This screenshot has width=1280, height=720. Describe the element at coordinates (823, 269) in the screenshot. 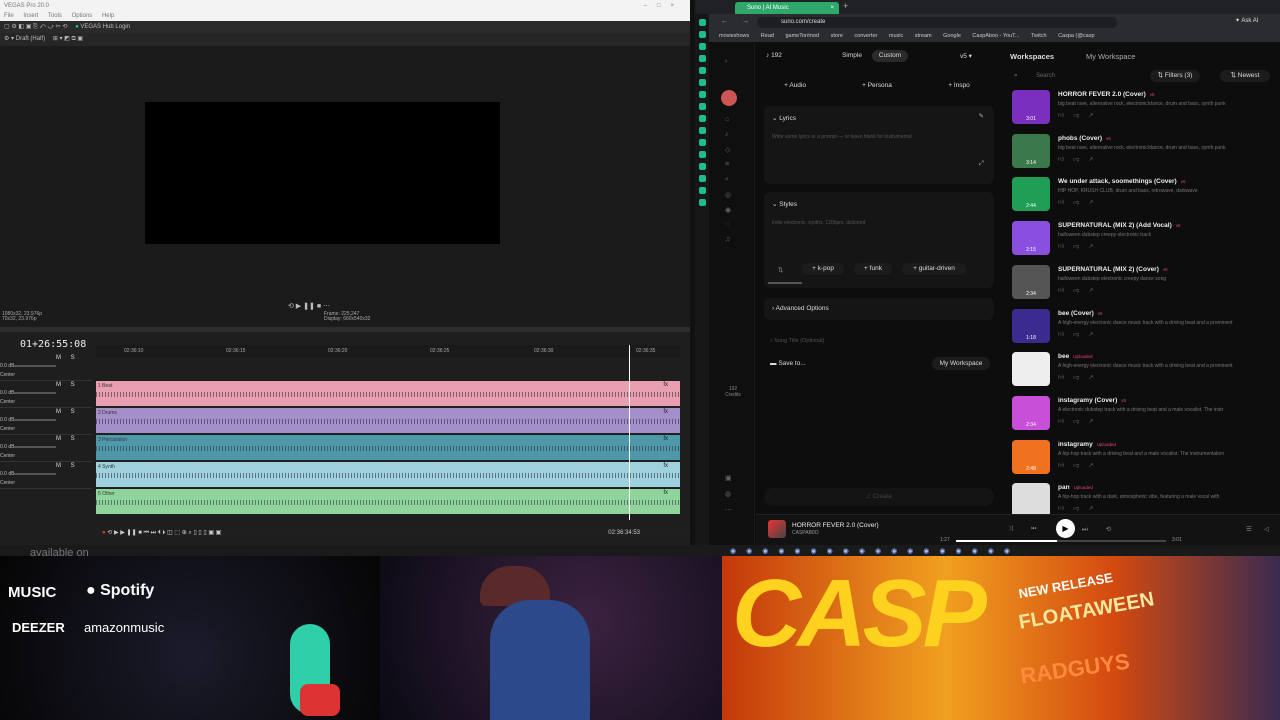

I see `style-tag: + k-pop` at that location.